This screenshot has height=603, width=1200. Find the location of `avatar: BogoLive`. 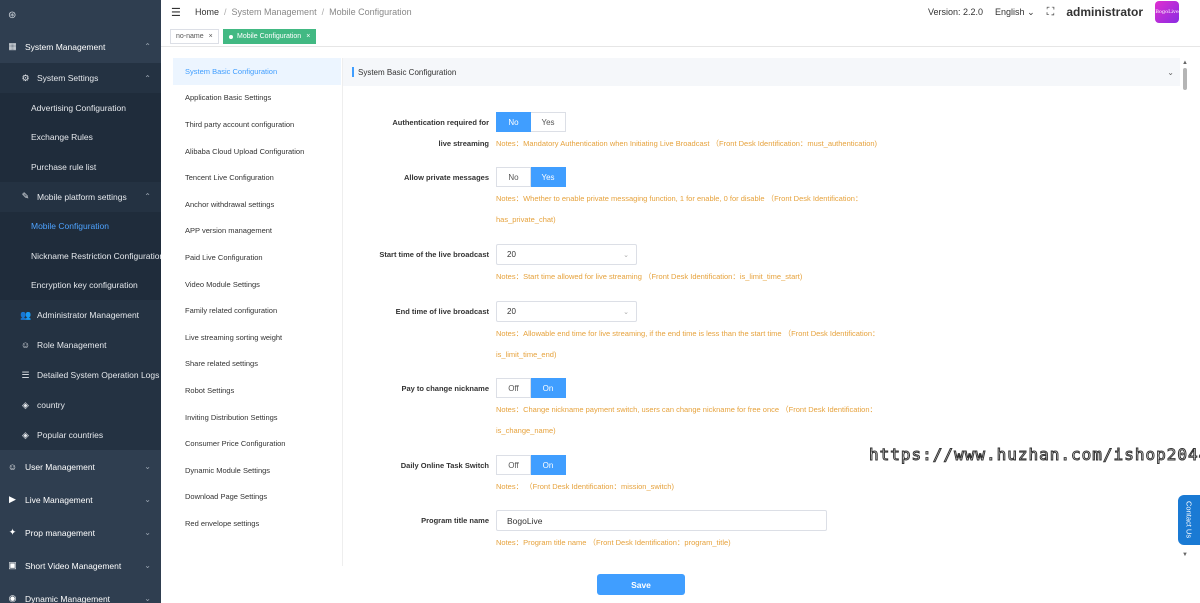

avatar: BogoLive is located at coordinates (1167, 12).